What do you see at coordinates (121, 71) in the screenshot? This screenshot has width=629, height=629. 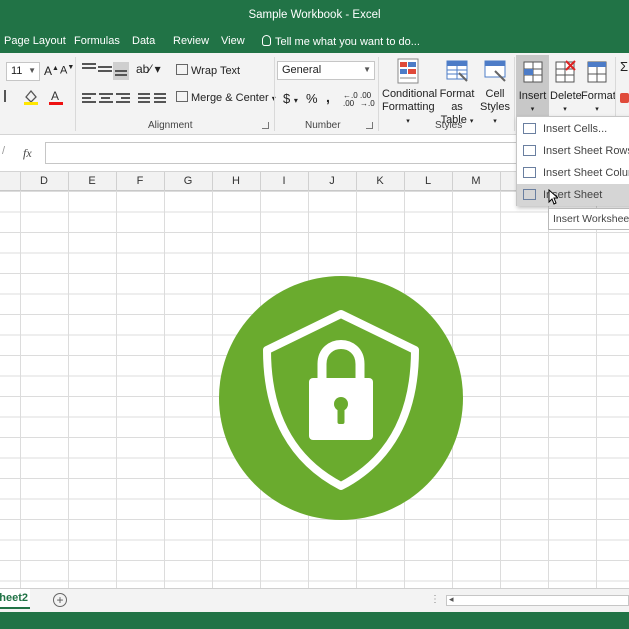 I see `align-bottom-icon` at bounding box center [121, 71].